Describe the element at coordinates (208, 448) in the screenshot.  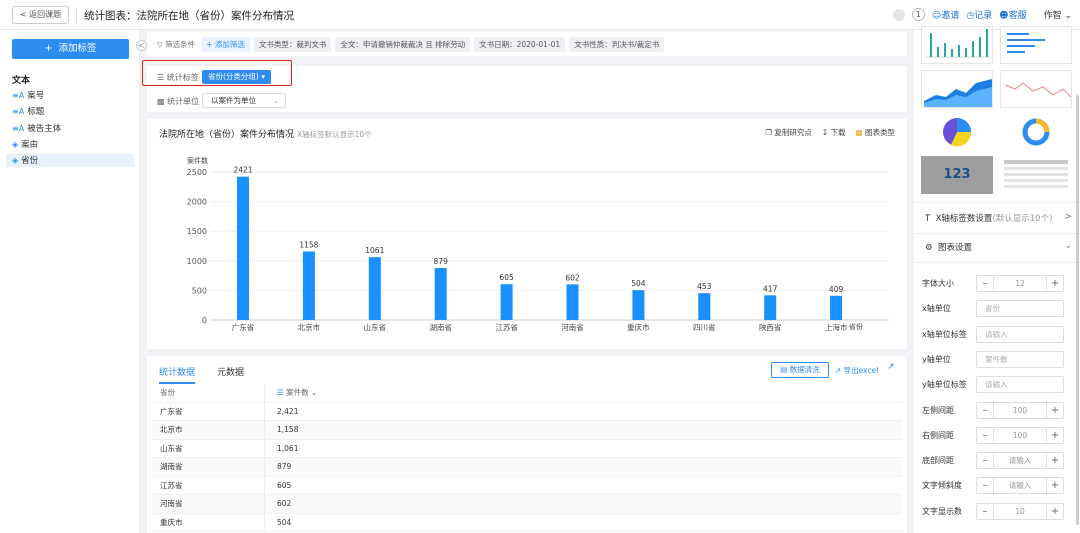
I see `cell-province: 山东省` at that location.